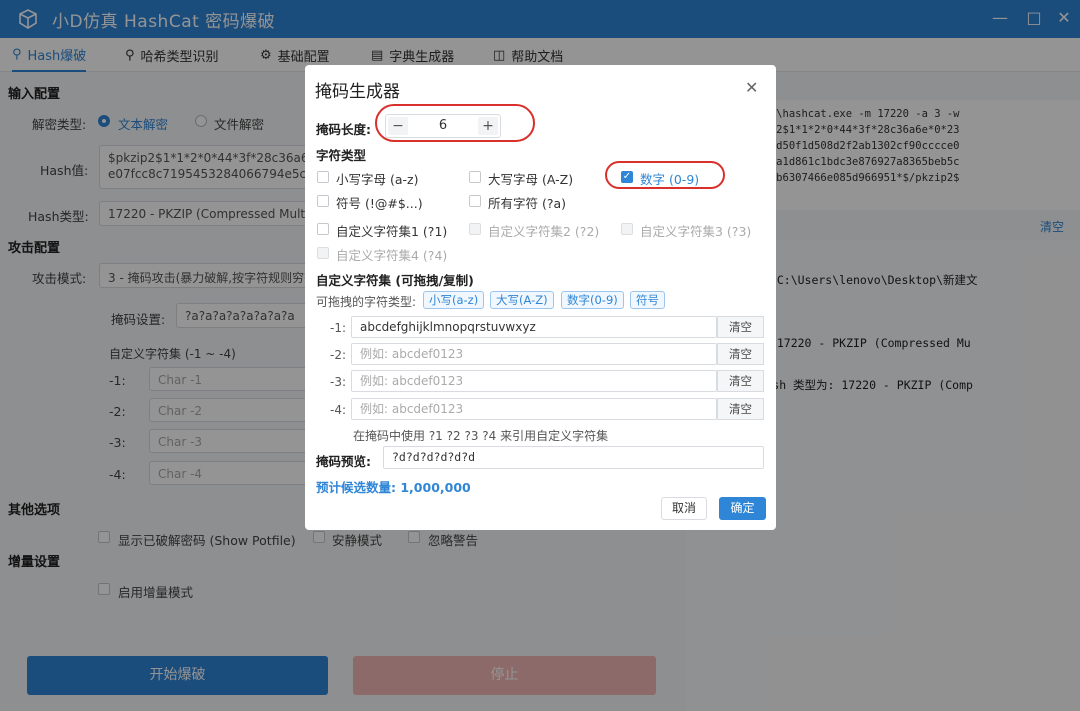  I want to click on chip-uppercase: 大写(A-Z), so click(522, 300).